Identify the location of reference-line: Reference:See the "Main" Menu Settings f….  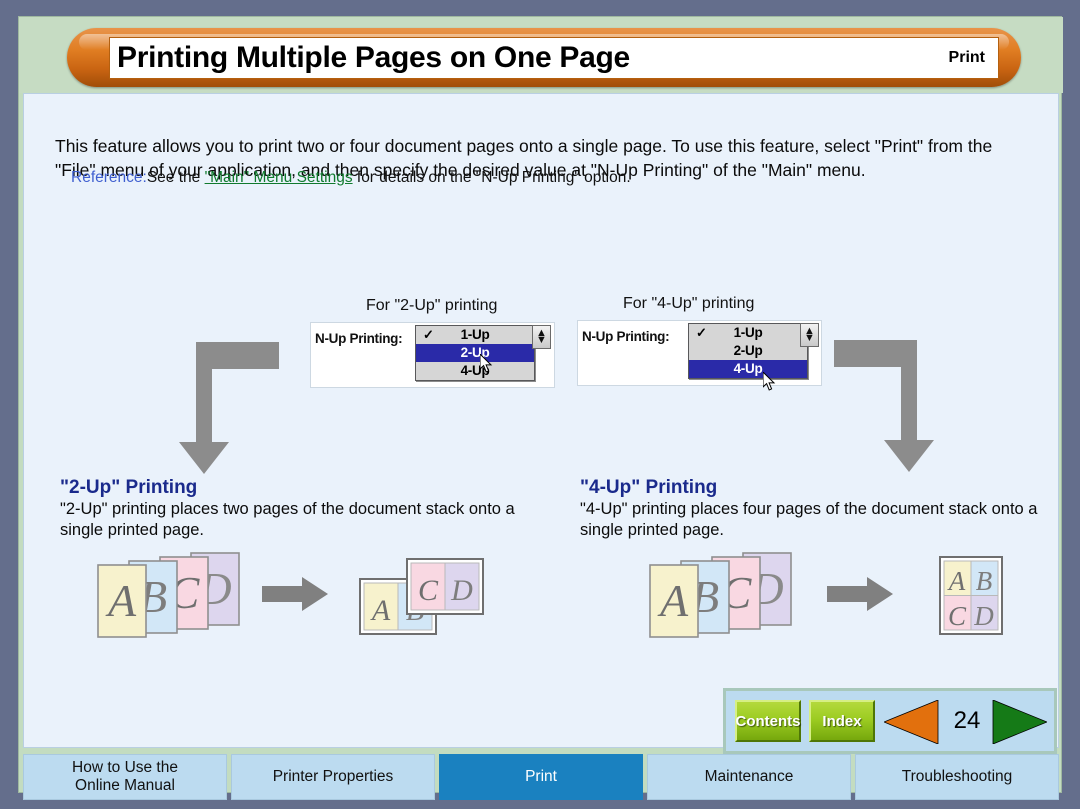
(351, 178).